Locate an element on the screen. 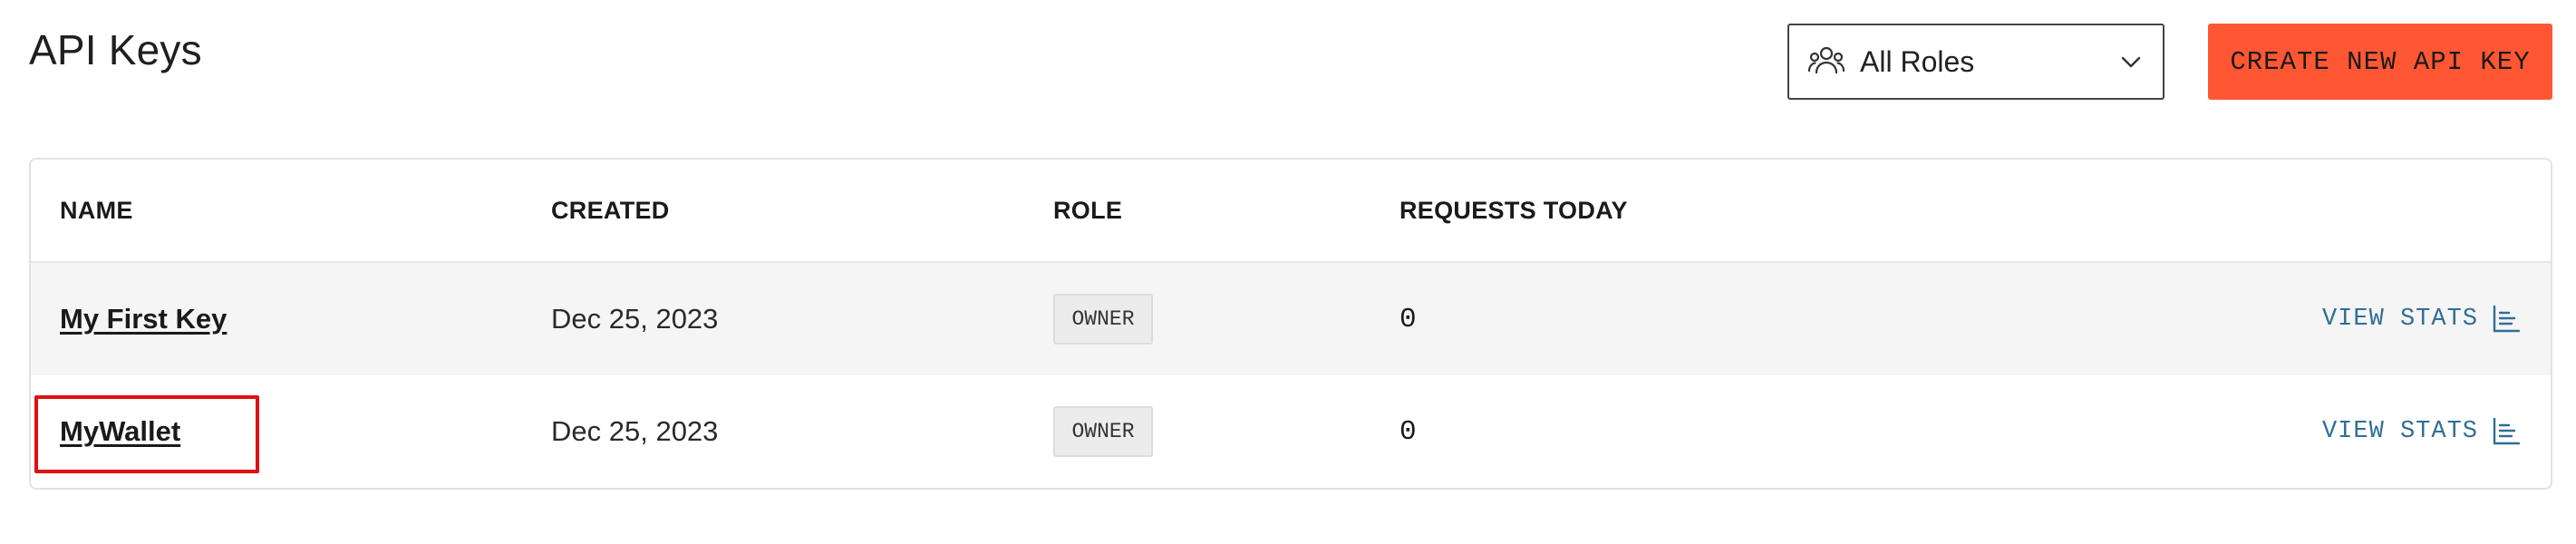 The height and width of the screenshot is (544, 2576). column-header-created: CREATED is located at coordinates (610, 210).